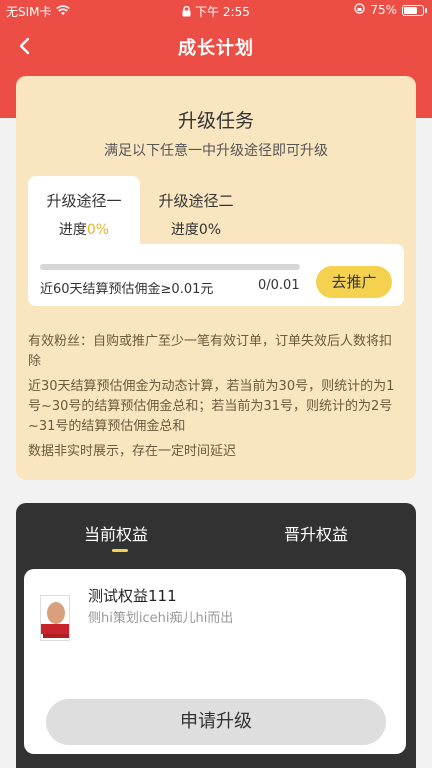 The image size is (432, 768). I want to click on tab-path-two-label: 升级途径二, so click(196, 201).